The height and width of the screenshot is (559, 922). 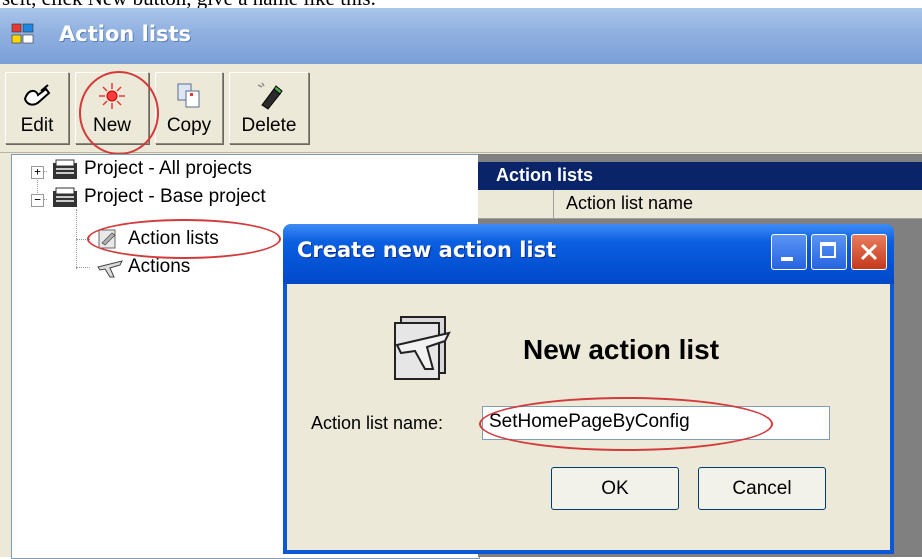 I want to click on tree-item-actions: Actions, so click(x=162, y=269).